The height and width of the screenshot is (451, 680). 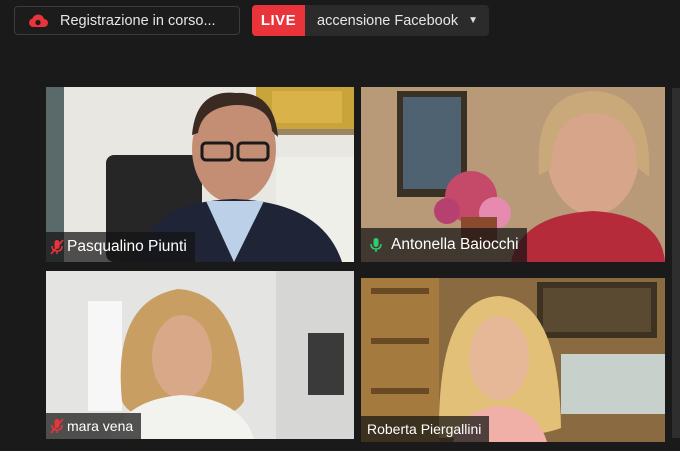 I want to click on participant-name: Antonella Baiocchi, so click(x=455, y=244).